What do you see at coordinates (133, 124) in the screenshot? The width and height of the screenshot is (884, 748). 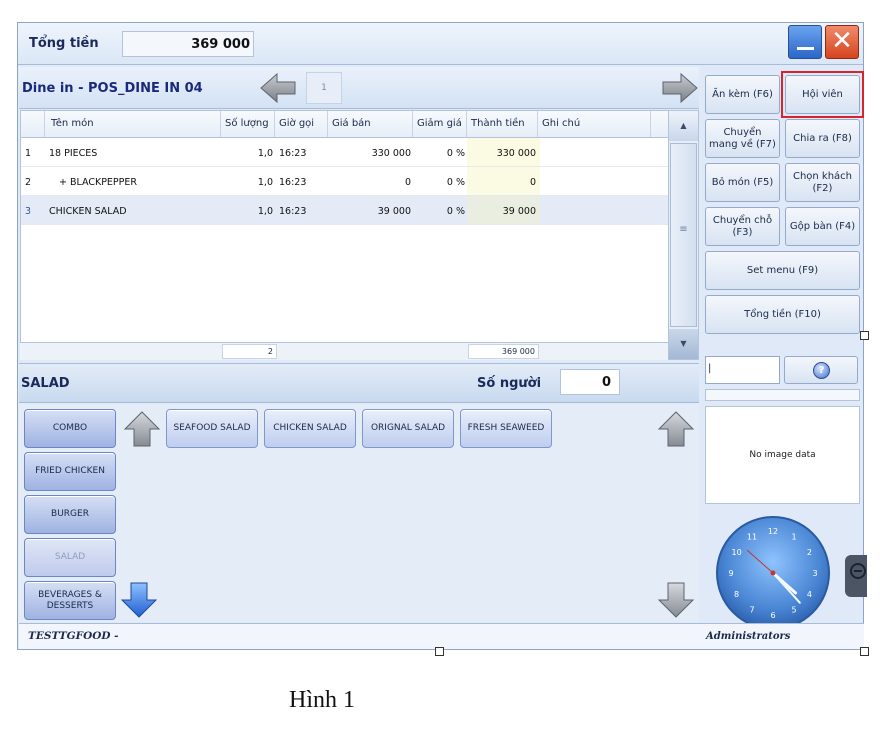 I see `col-name: Tên món` at bounding box center [133, 124].